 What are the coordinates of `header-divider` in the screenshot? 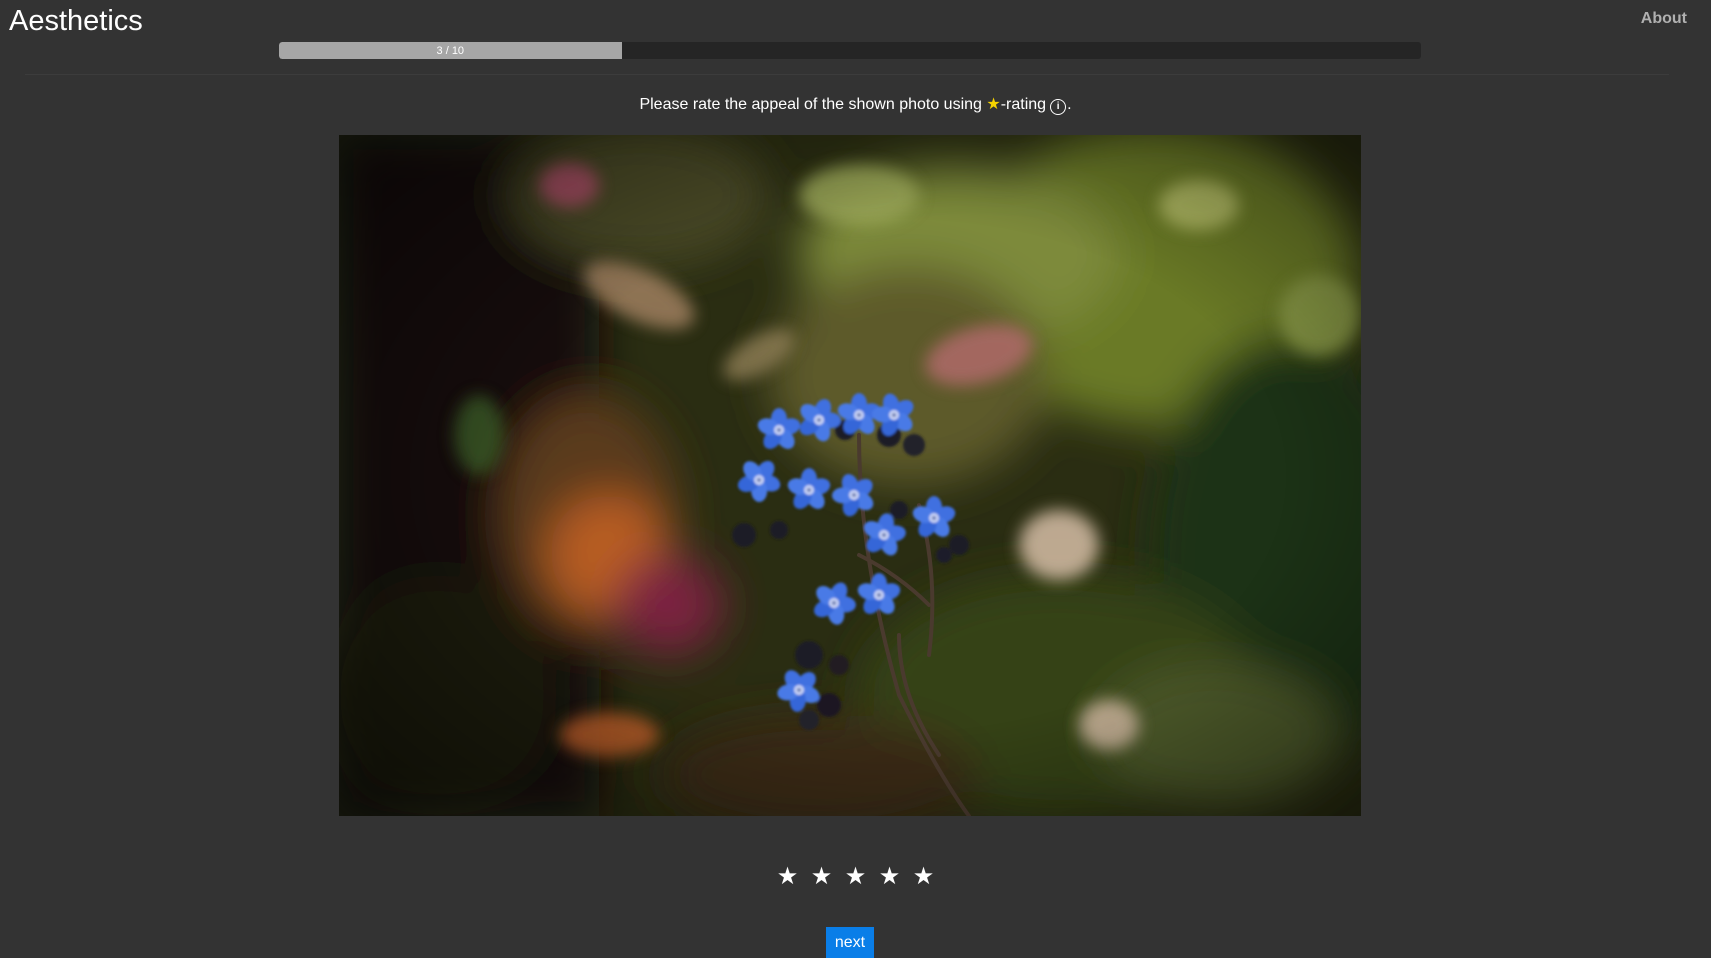 It's located at (847, 74).